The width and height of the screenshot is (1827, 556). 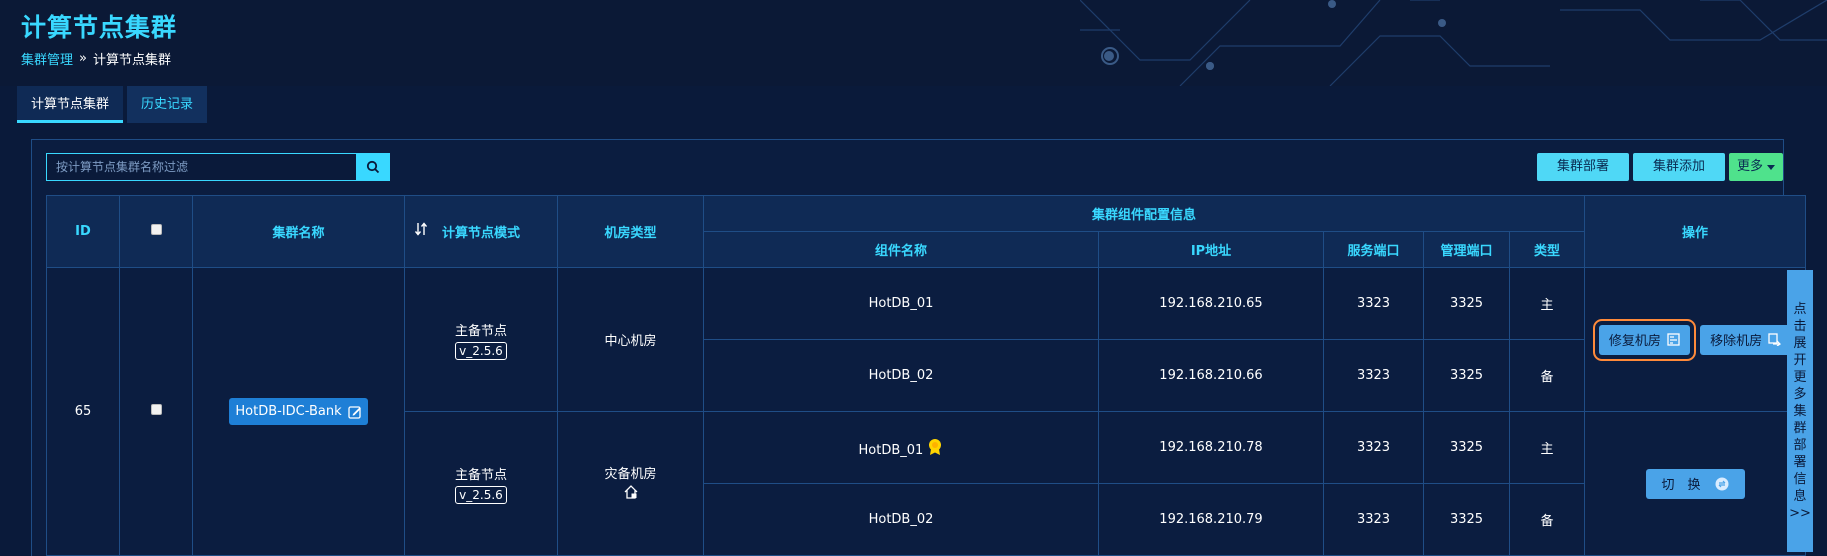 What do you see at coordinates (630, 339) in the screenshot?
I see `room-type-cell: 中心机房` at bounding box center [630, 339].